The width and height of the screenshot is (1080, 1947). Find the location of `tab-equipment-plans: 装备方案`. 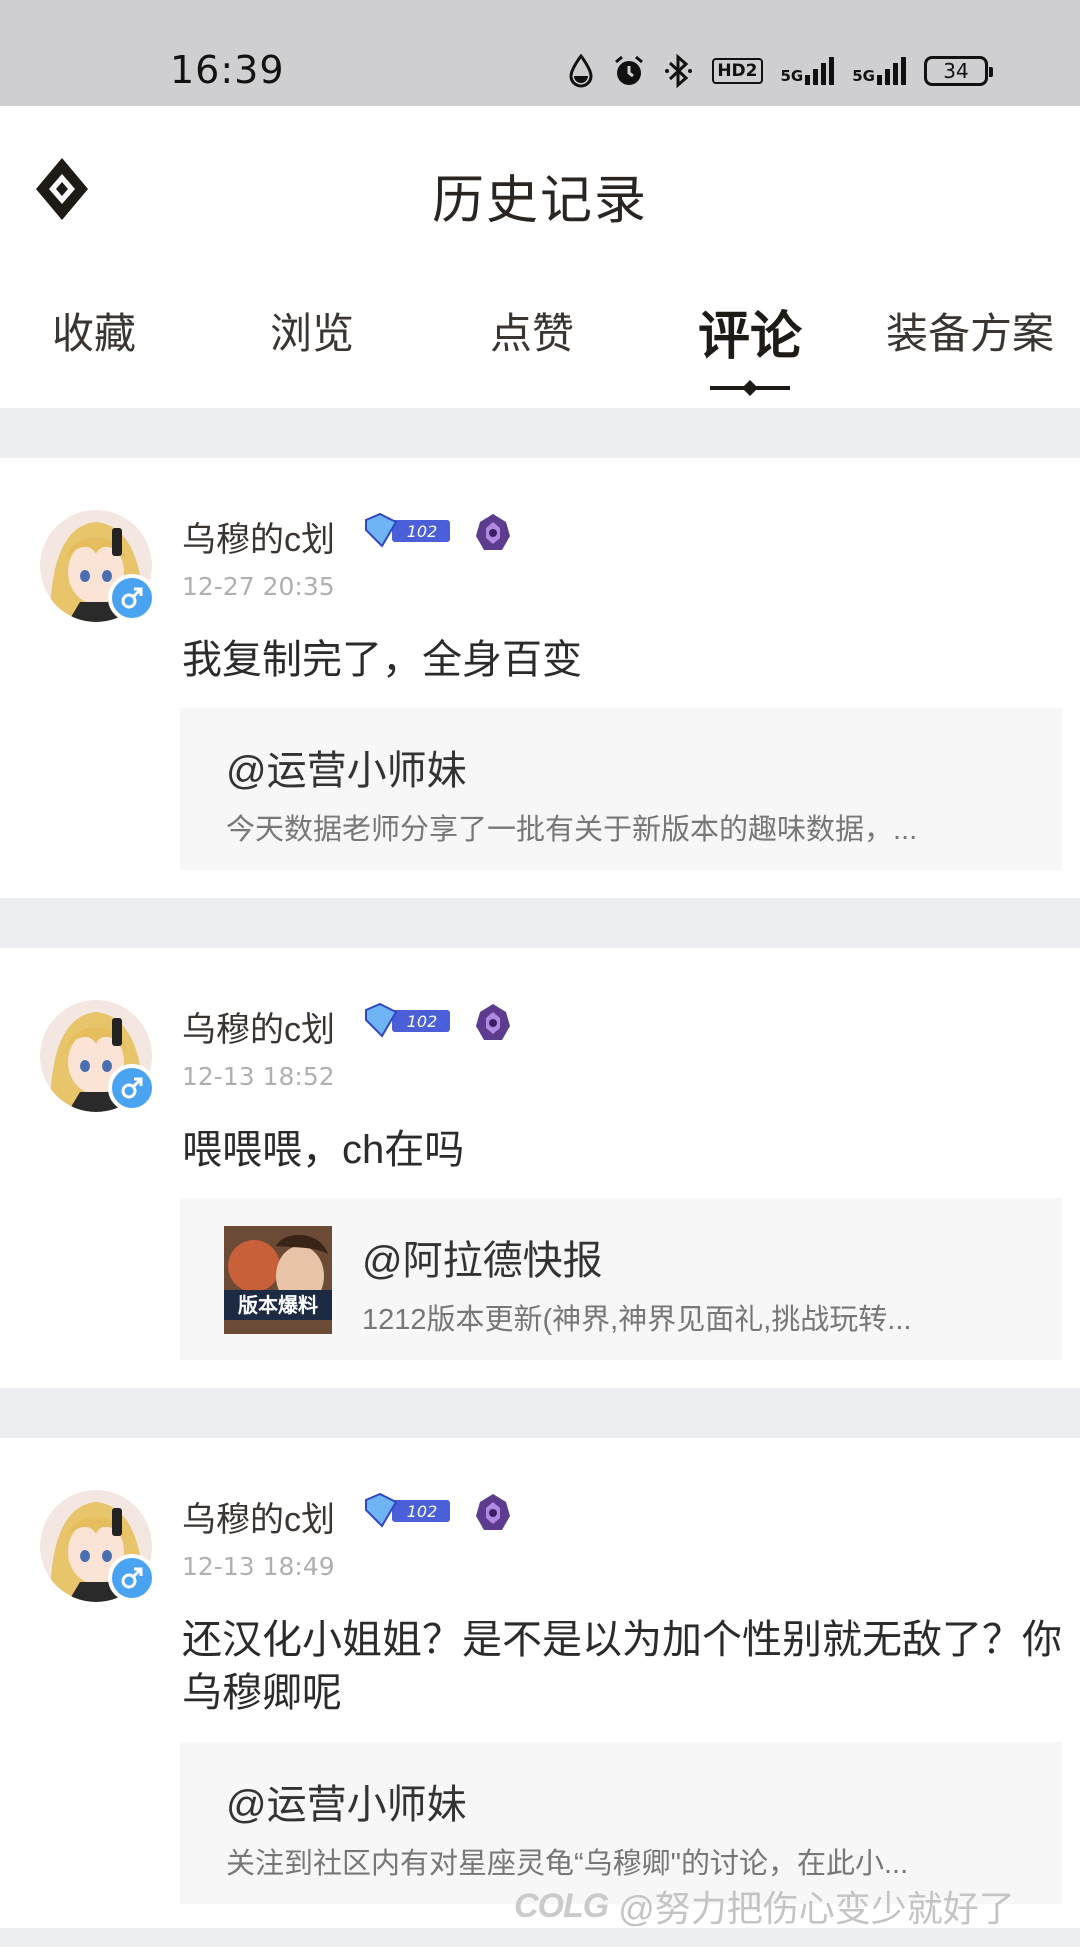

tab-equipment-plans: 装备方案 is located at coordinates (970, 330).